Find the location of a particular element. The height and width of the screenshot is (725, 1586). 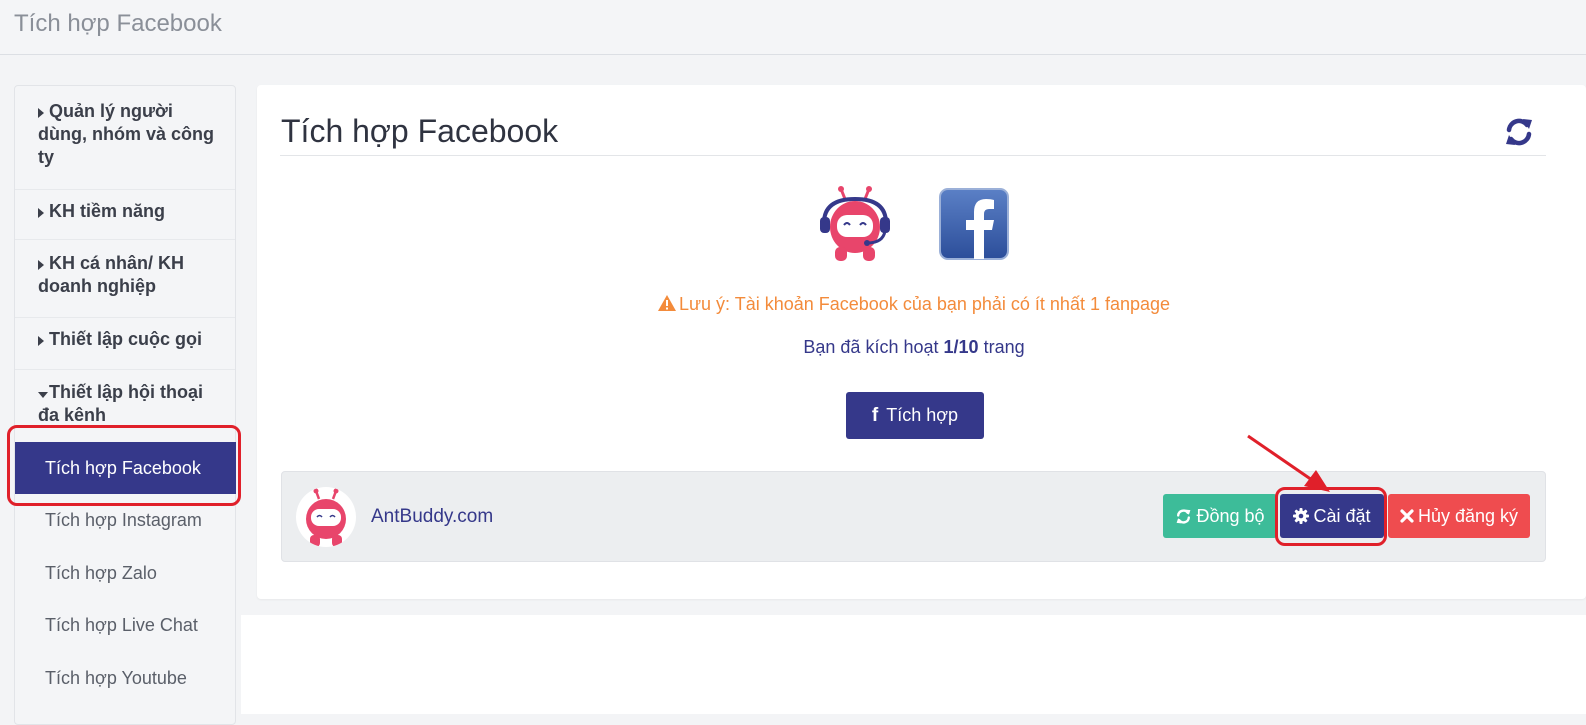

sidebar-group-customers: KH cá nhân/ KH doanh nghiệp is located at coordinates (125, 285).